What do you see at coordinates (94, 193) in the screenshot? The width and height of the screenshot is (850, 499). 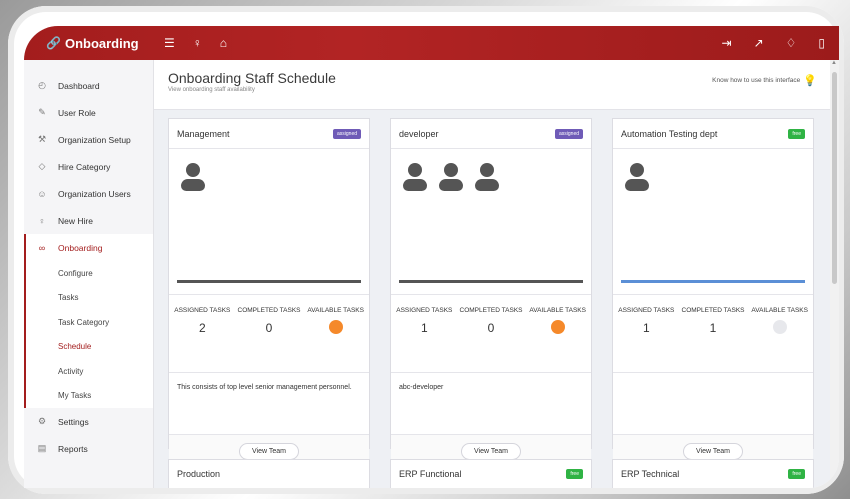 I see `sidebar-item-label: Organization Users` at bounding box center [94, 193].